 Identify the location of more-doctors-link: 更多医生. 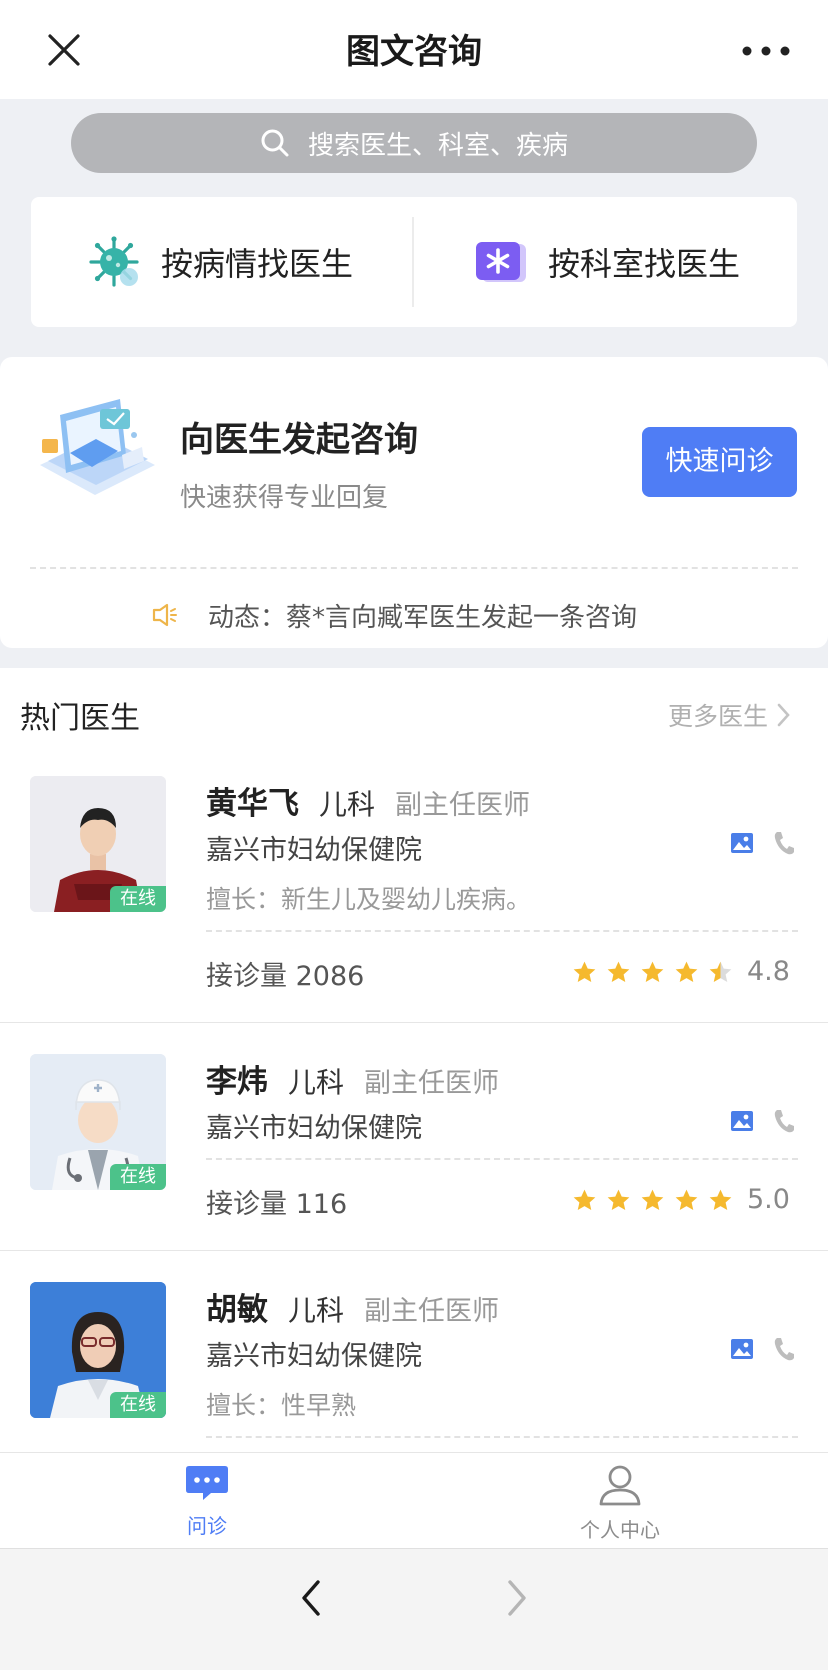
(731, 715).